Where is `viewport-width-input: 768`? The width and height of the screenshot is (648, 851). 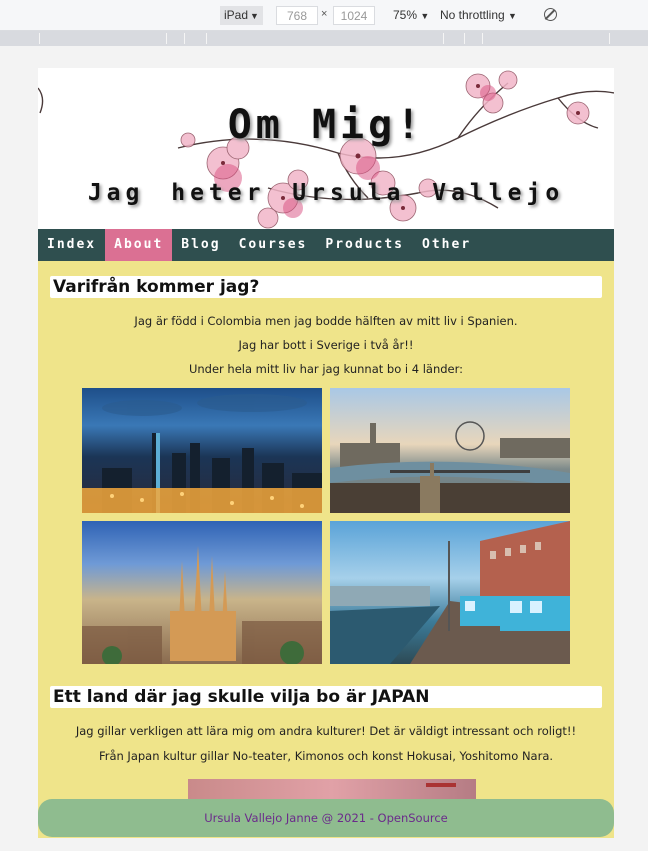
viewport-width-input: 768 is located at coordinates (297, 15).